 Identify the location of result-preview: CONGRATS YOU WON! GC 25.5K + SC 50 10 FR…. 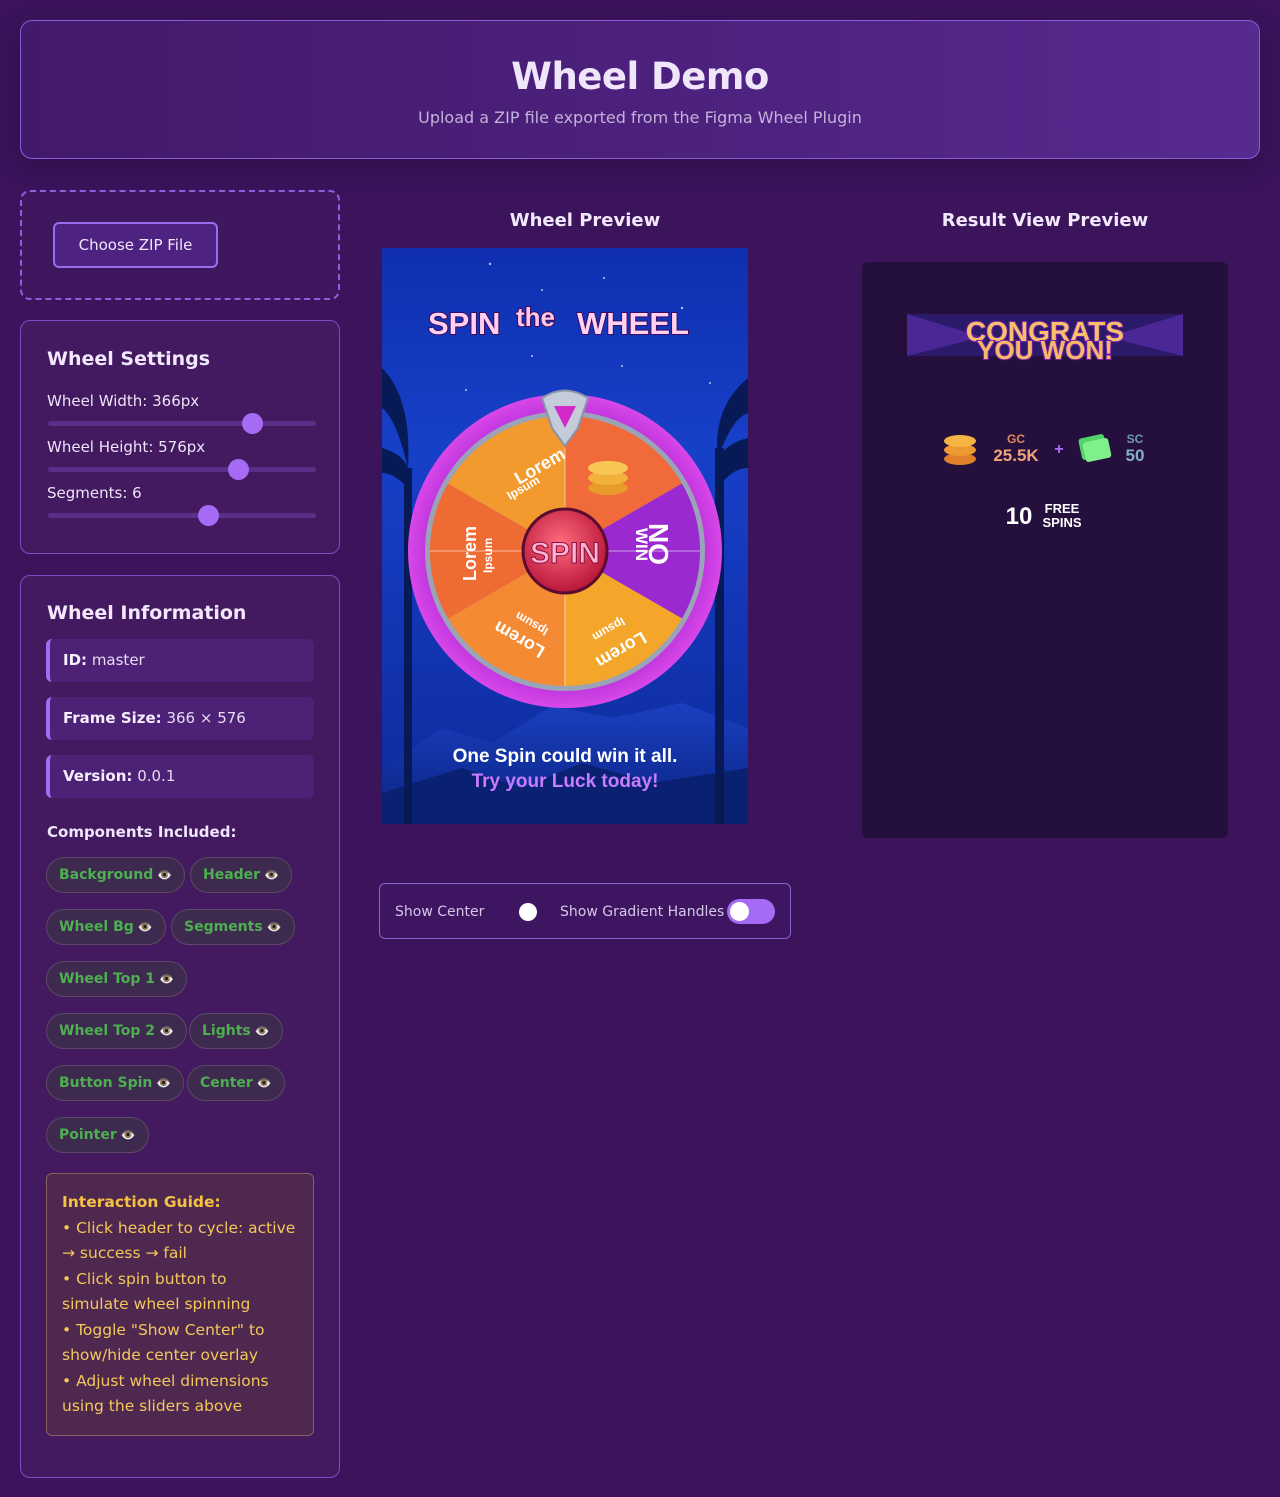
(1045, 550).